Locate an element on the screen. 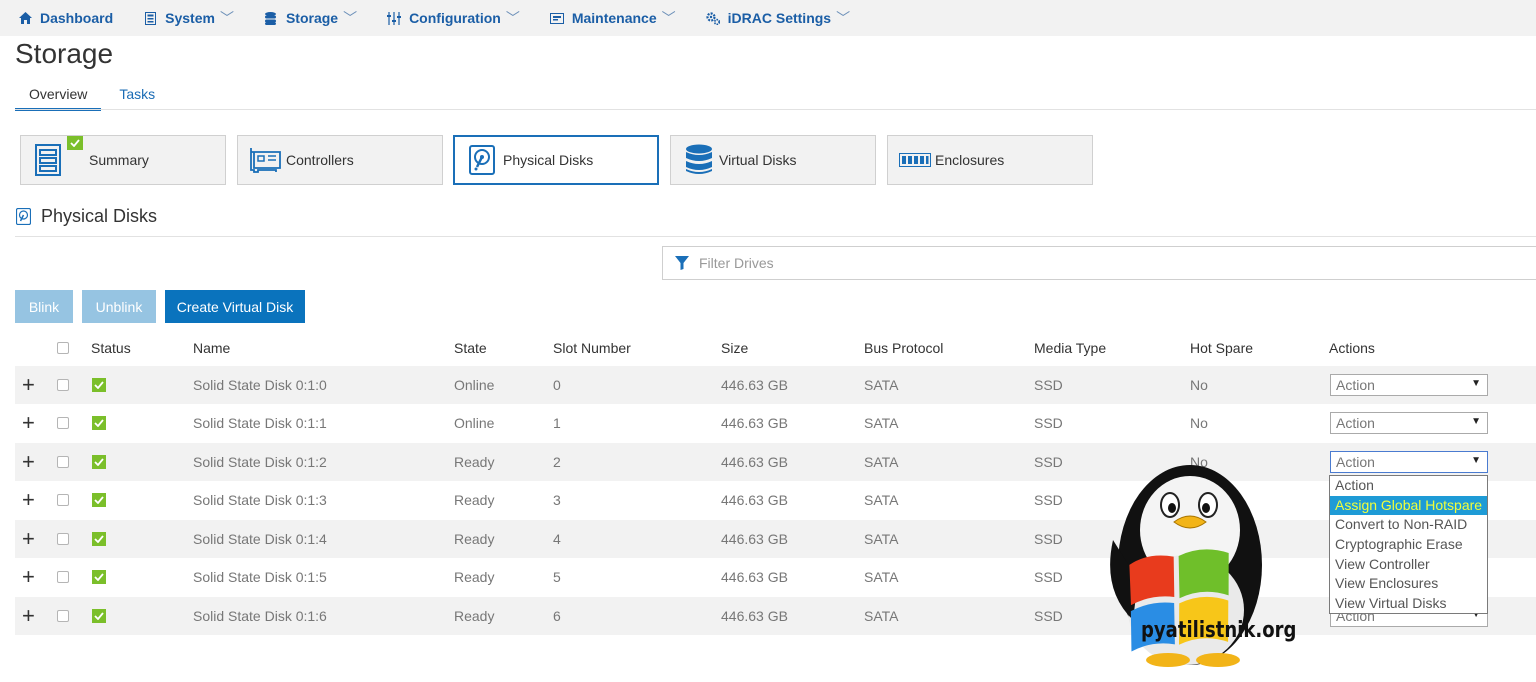 The image size is (1536, 682). blink-button: Blink is located at coordinates (44, 306).